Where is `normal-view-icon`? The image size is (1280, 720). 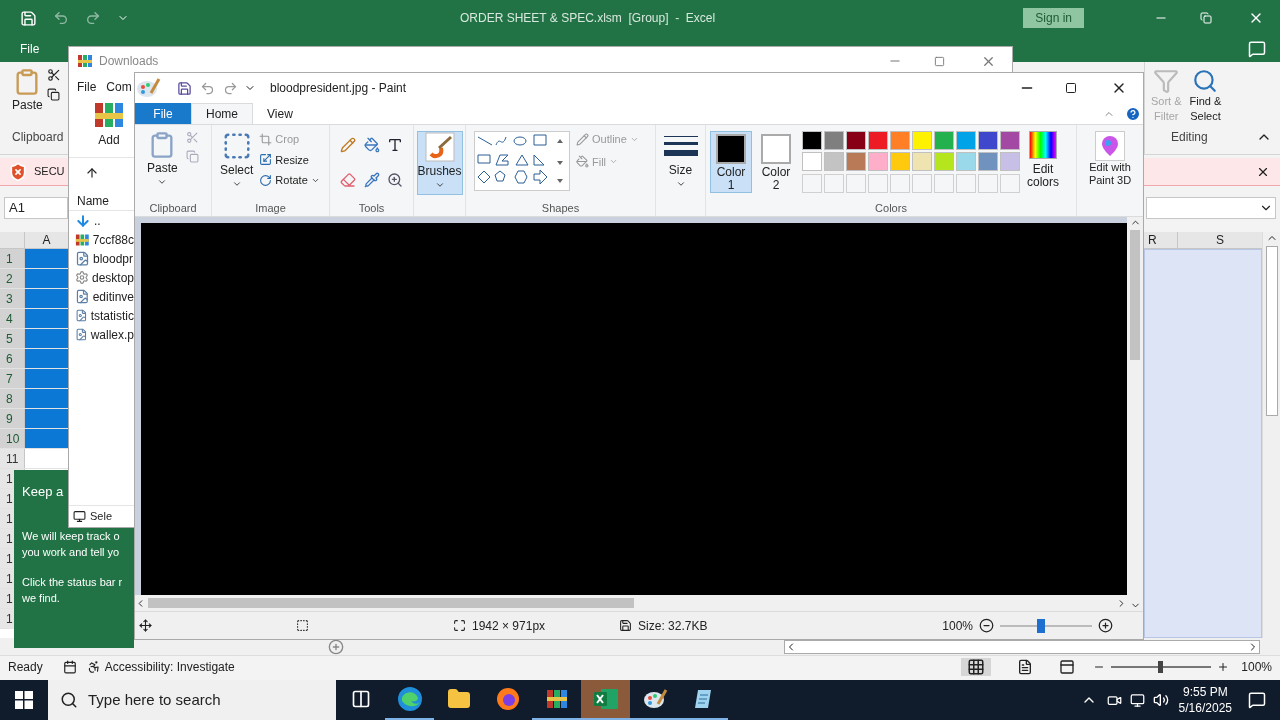
normal-view-icon is located at coordinates (976, 667).